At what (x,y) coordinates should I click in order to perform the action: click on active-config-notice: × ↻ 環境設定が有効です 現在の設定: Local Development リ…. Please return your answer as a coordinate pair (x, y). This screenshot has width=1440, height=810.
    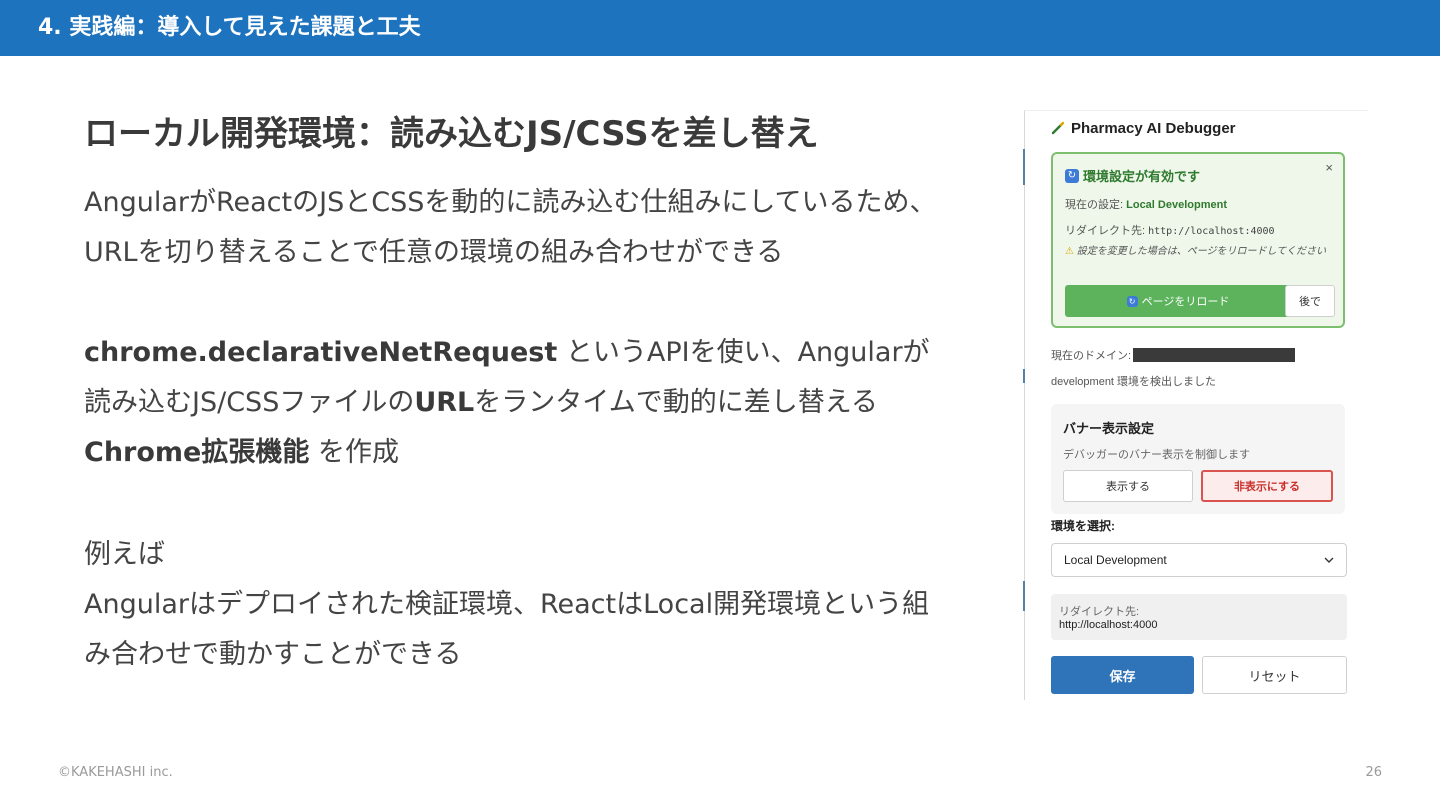
    Looking at the image, I should click on (1198, 240).